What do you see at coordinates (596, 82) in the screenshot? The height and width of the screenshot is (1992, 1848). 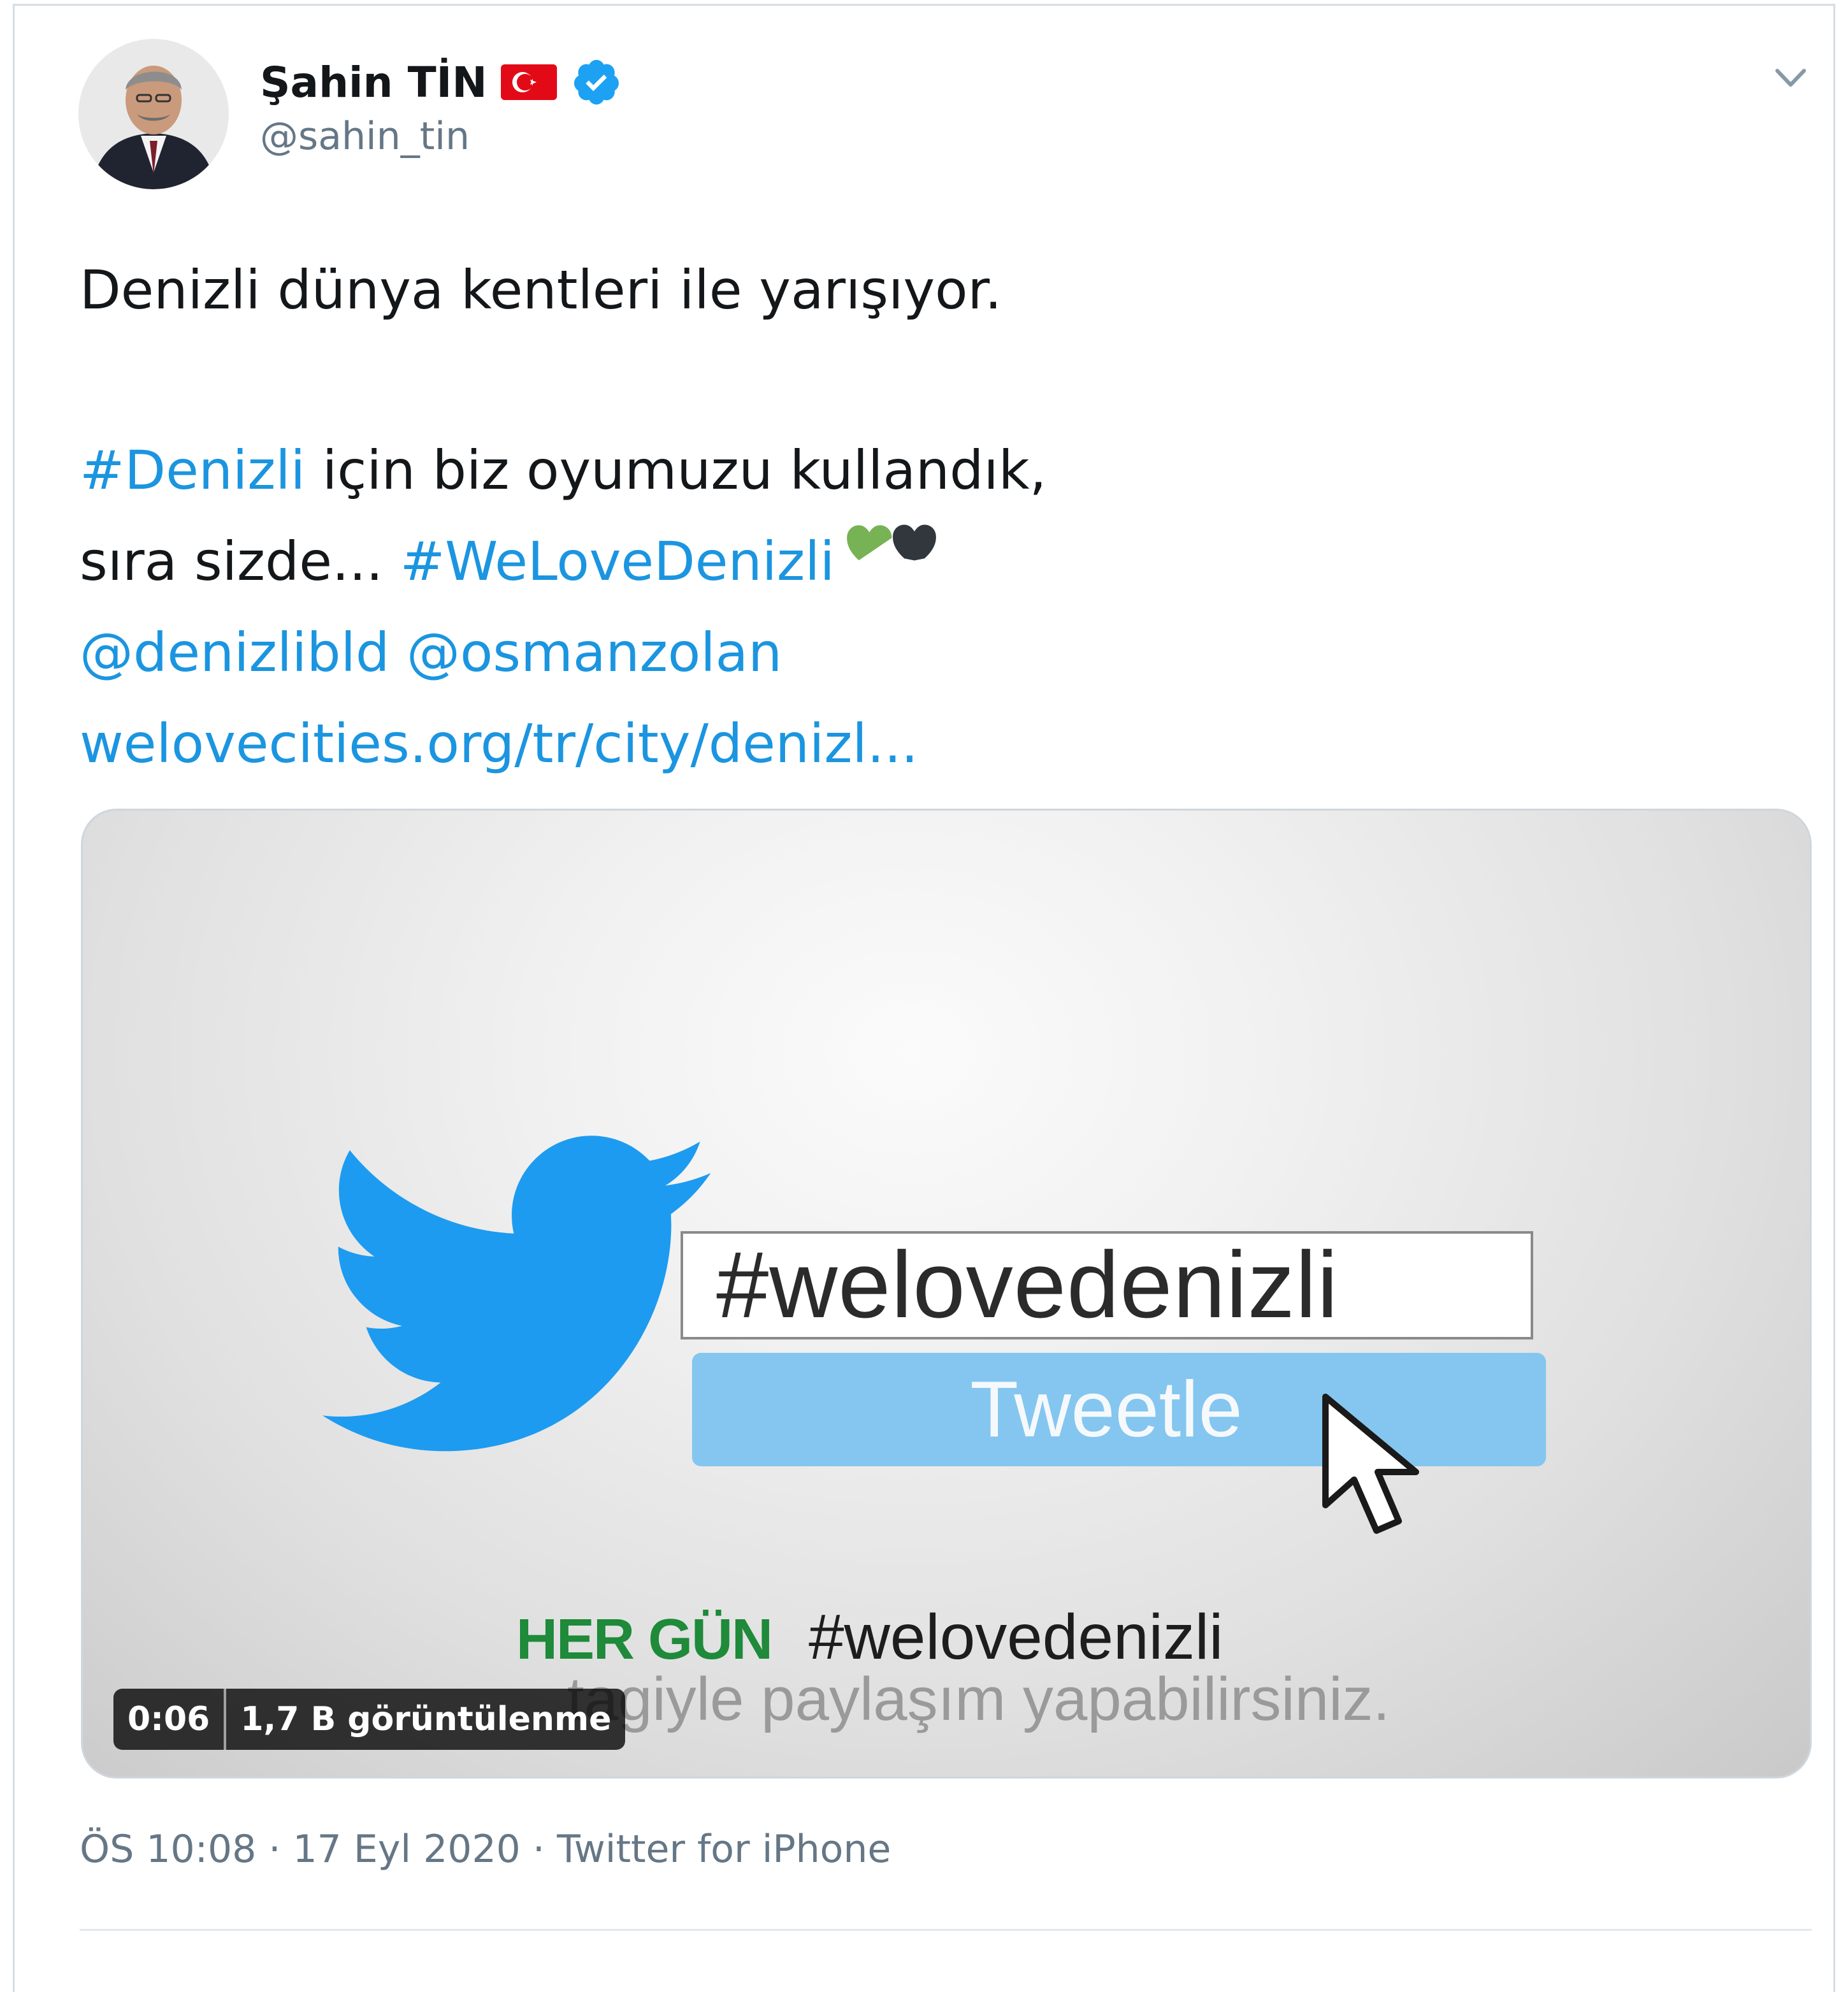 I see `verified-badge-icon` at bounding box center [596, 82].